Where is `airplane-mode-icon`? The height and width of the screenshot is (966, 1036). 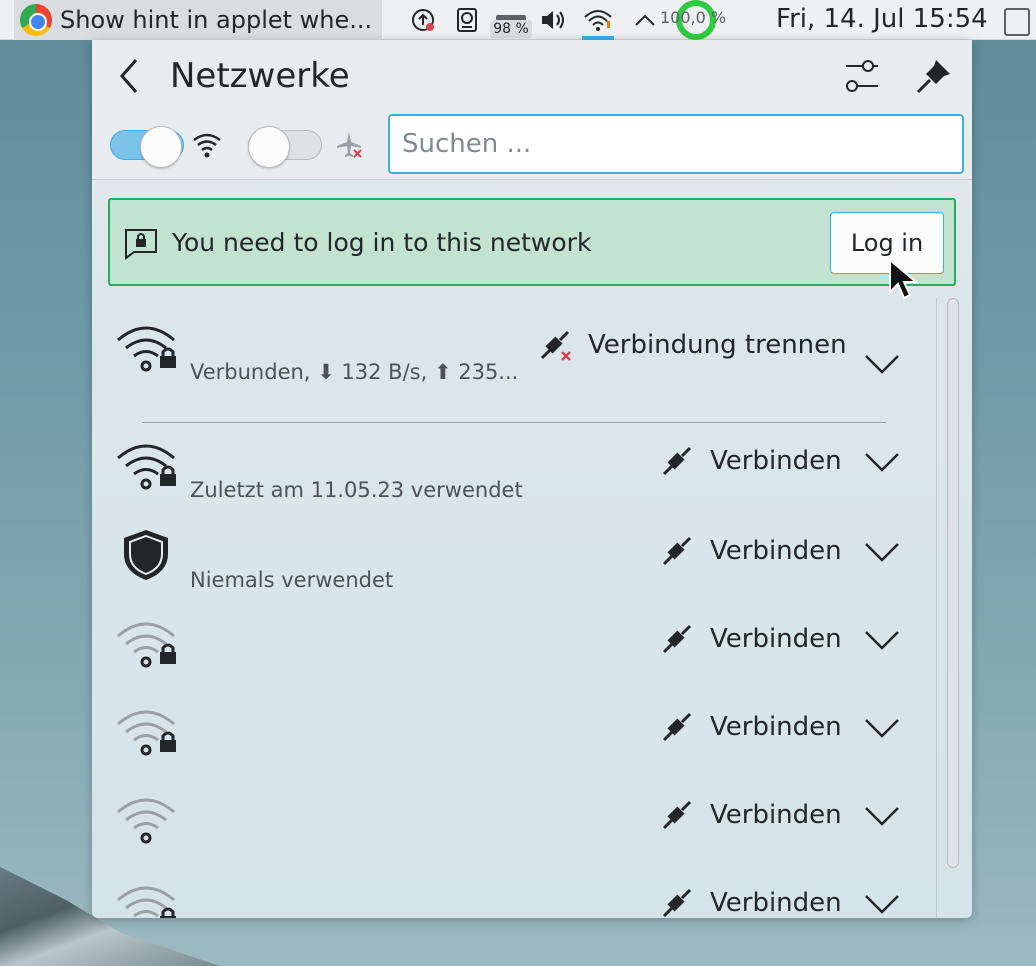
airplane-mode-icon is located at coordinates (349, 145).